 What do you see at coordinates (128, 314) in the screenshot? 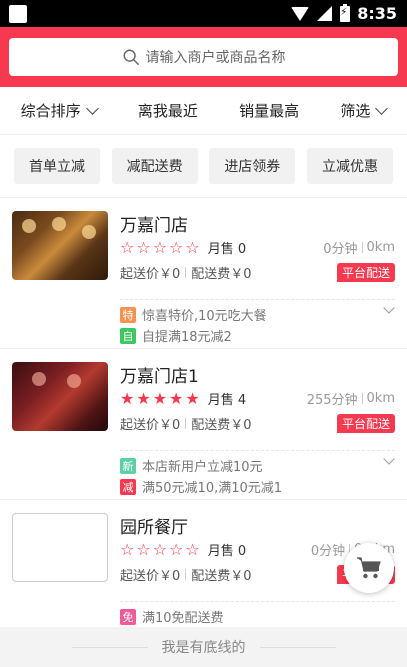
I see `promo-badge: 特` at bounding box center [128, 314].